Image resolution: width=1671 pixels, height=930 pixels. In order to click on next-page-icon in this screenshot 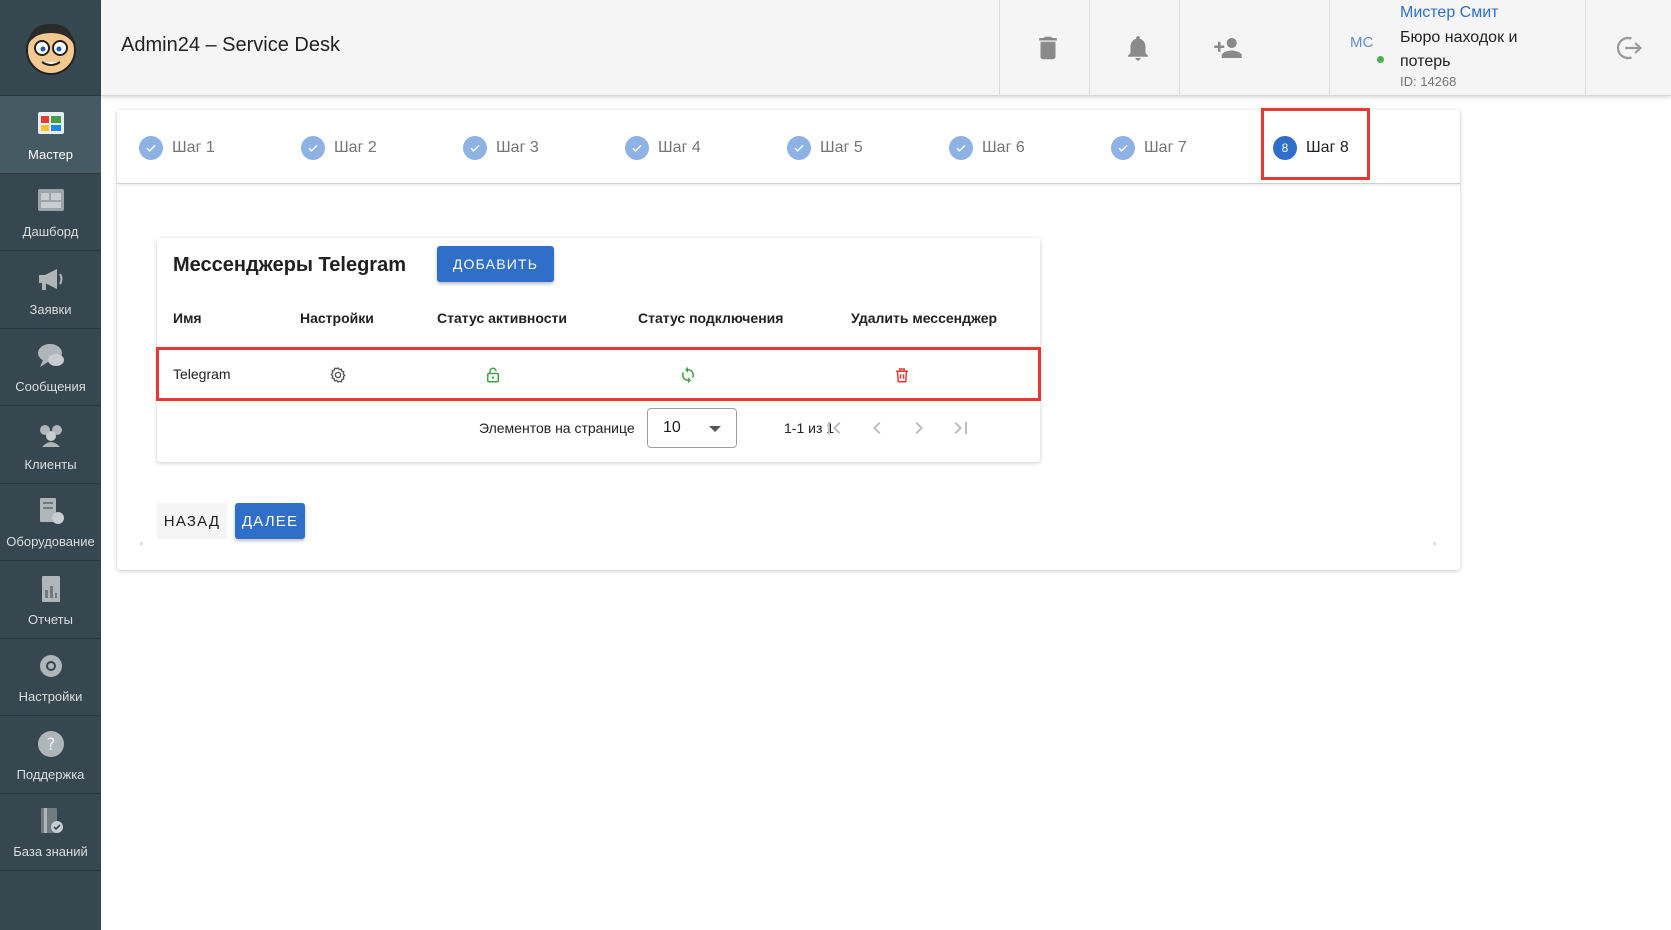, I will do `click(919, 428)`.